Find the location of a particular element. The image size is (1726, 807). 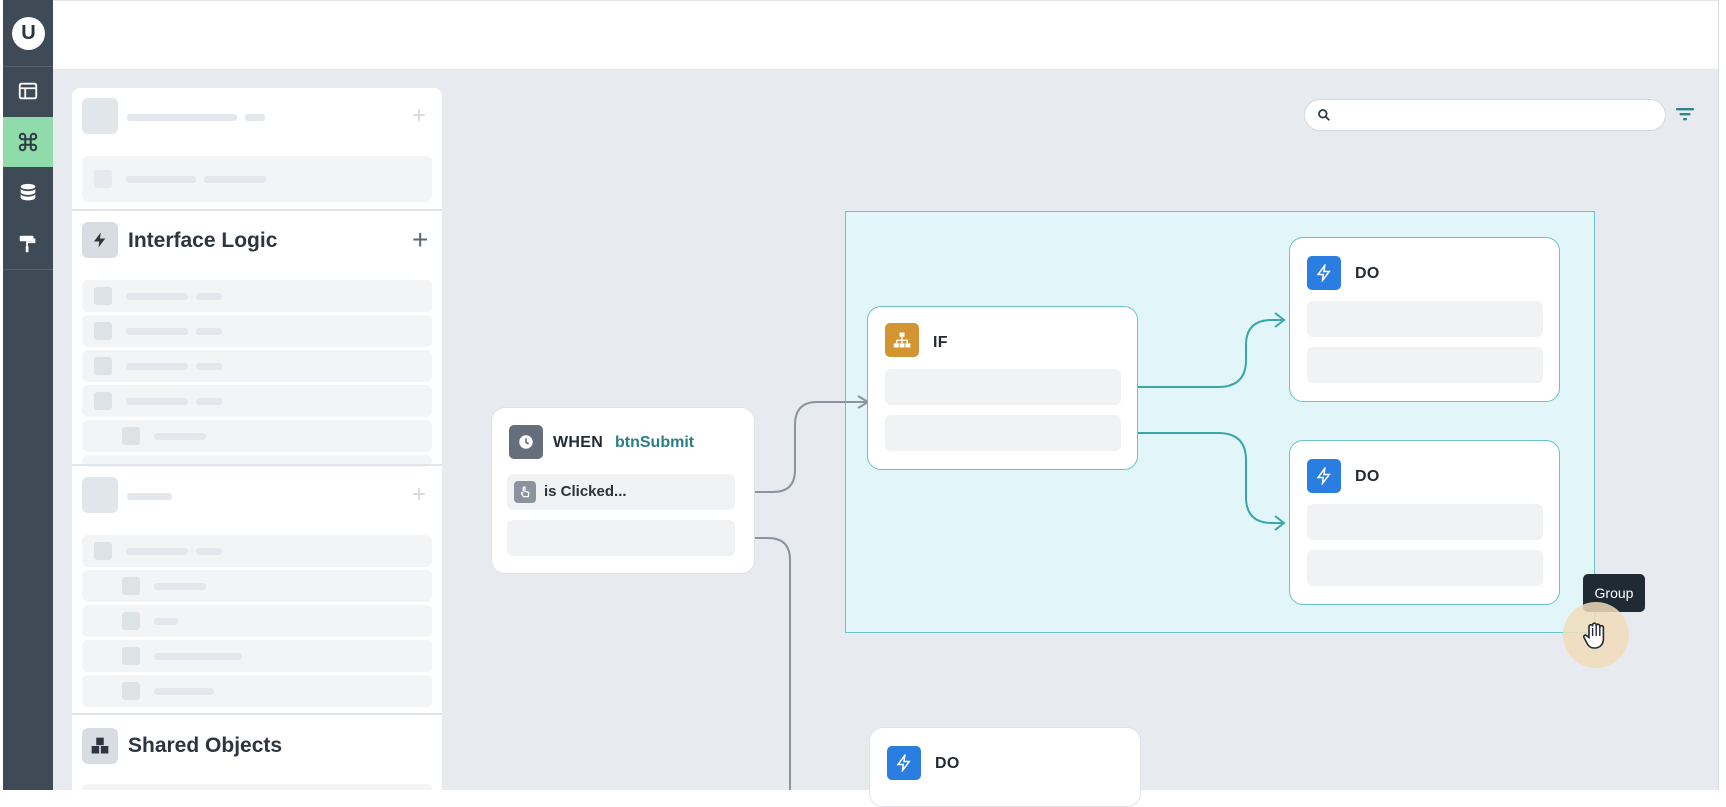

empty-slot is located at coordinates (621, 538).